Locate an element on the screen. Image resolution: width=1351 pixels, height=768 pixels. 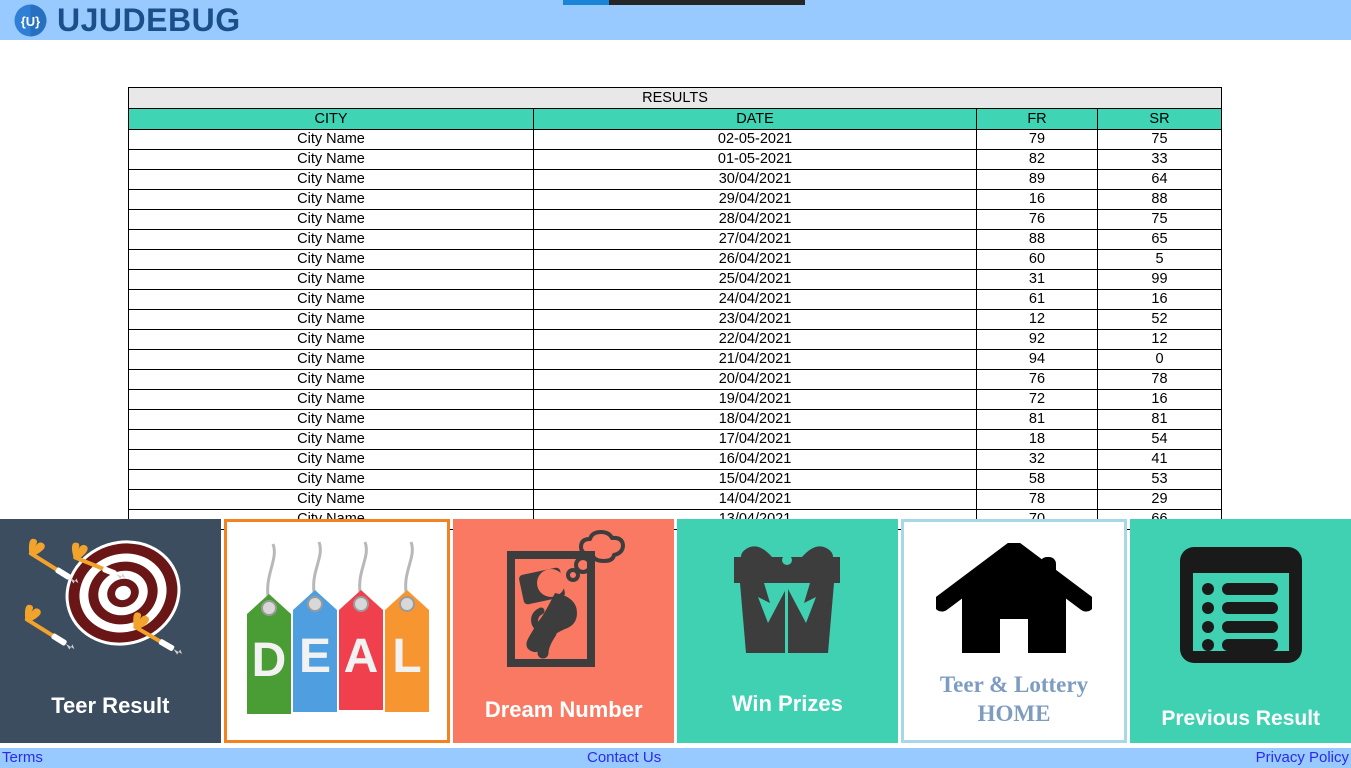
site-footer: Terms Contact Us Privacy Policy is located at coordinates (675, 758).